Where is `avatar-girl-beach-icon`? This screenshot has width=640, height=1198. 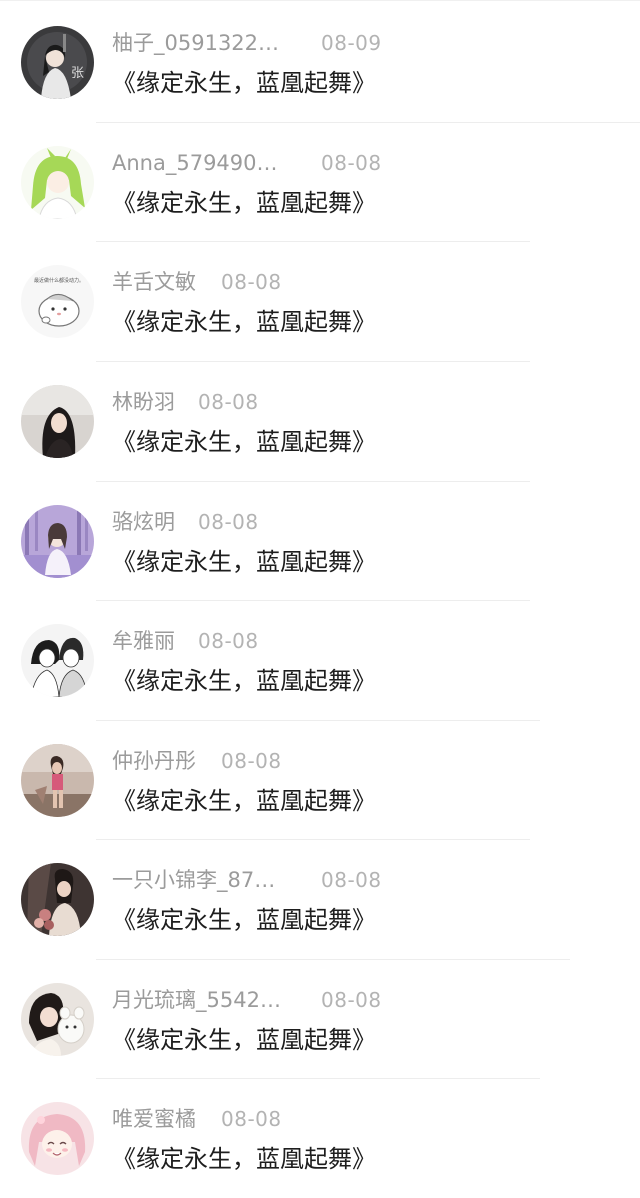
avatar-girl-beach-icon is located at coordinates (57, 780).